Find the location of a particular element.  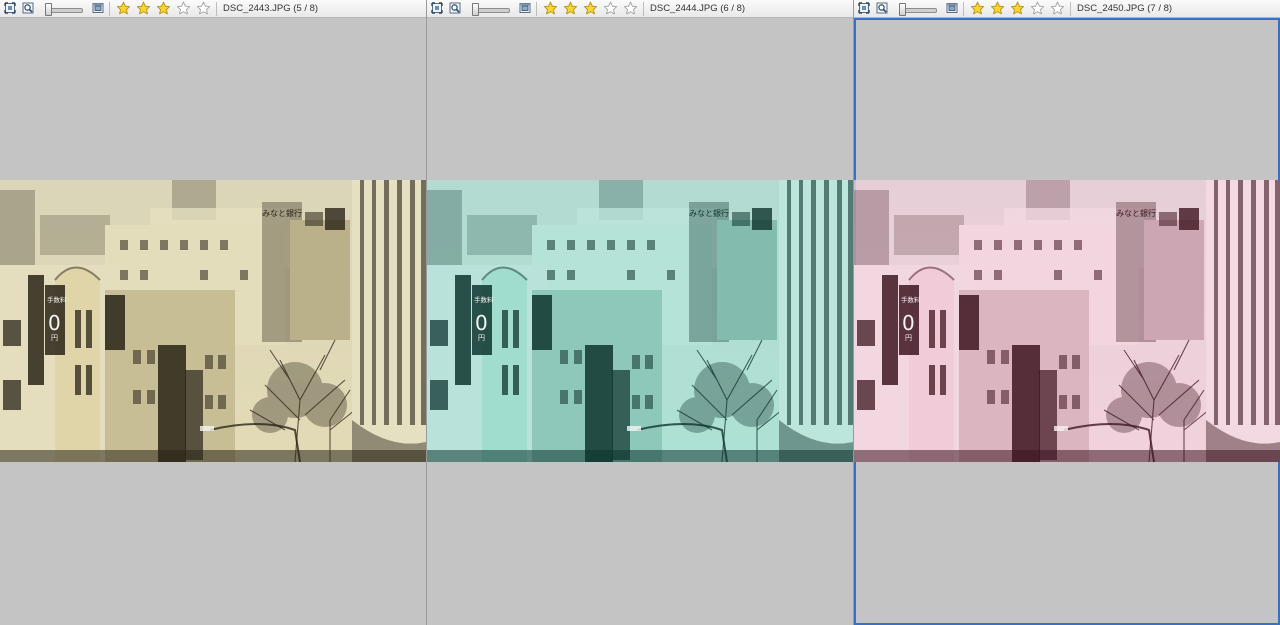

panel-toolbar: DSC_2443.JPG (5 / 8) is located at coordinates (213, 9).